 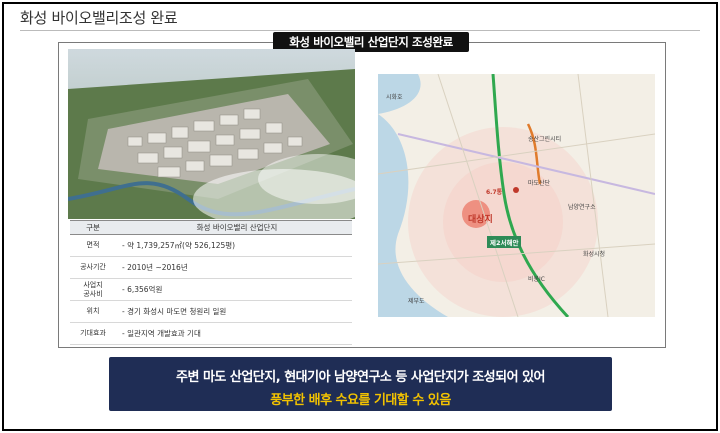 I want to click on table-row-key: 기대효과, so click(x=93, y=333).